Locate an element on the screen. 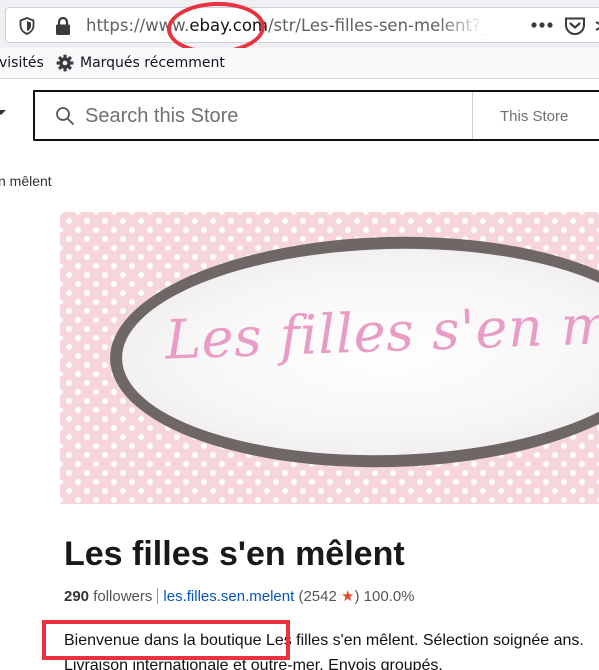  followers-label: followers is located at coordinates (123, 596).